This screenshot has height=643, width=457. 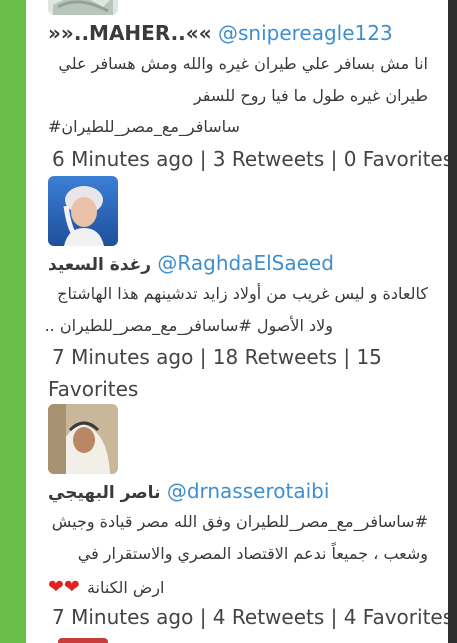 I want to click on author-name: ناصر البهيجي, so click(x=104, y=493).